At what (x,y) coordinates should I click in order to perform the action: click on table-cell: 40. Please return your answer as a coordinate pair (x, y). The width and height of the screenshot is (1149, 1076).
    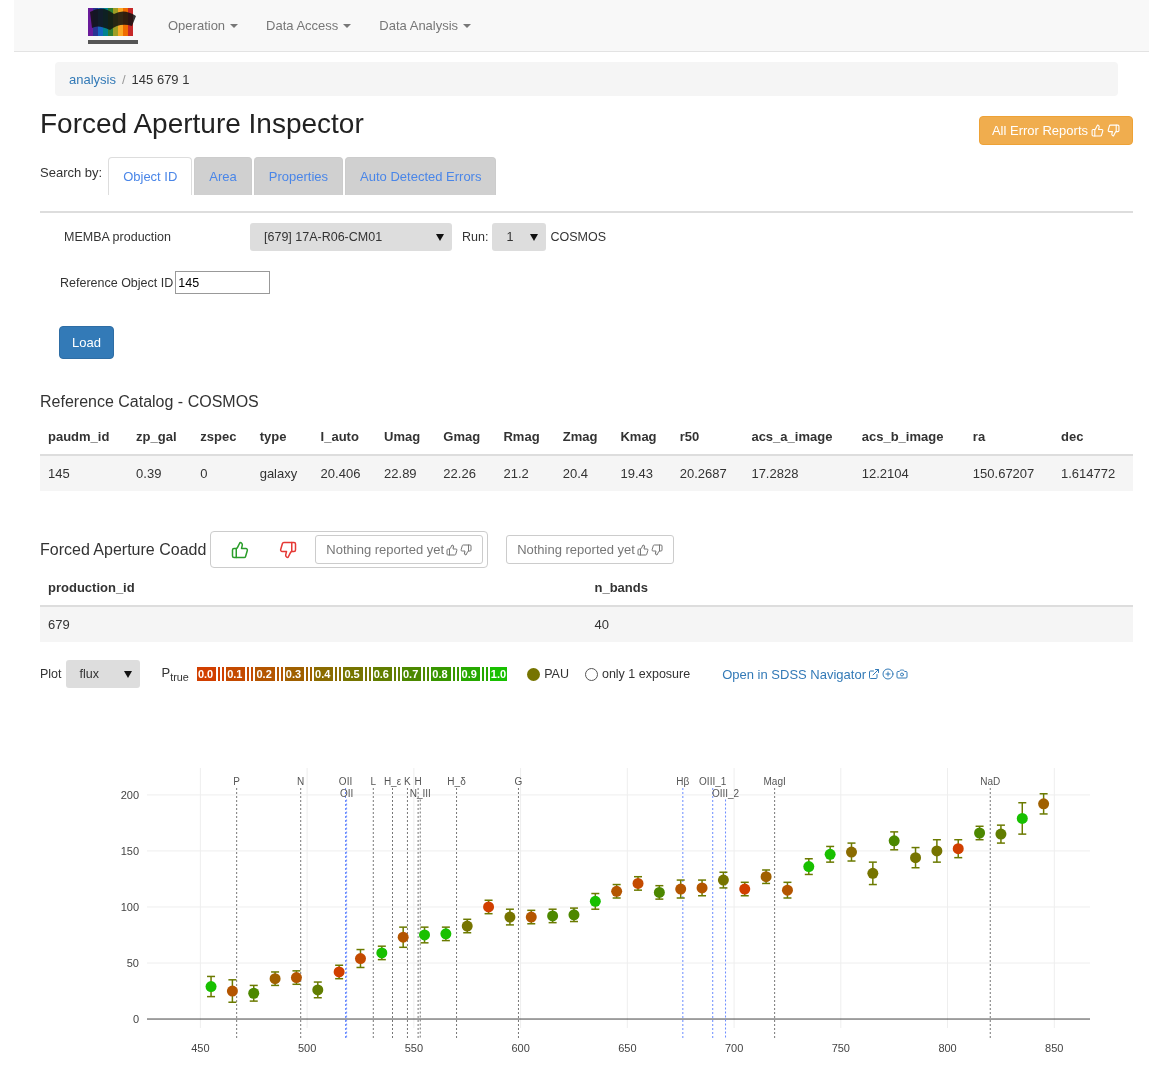
    Looking at the image, I should click on (859, 624).